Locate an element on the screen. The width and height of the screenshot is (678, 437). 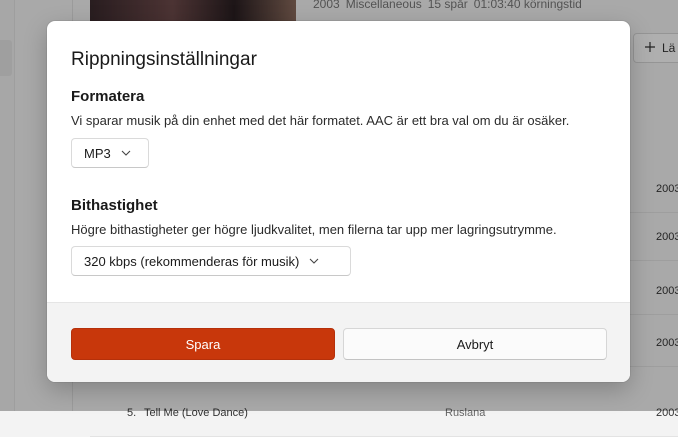
dialog-title: Rippningsinställningar is located at coordinates (164, 59).